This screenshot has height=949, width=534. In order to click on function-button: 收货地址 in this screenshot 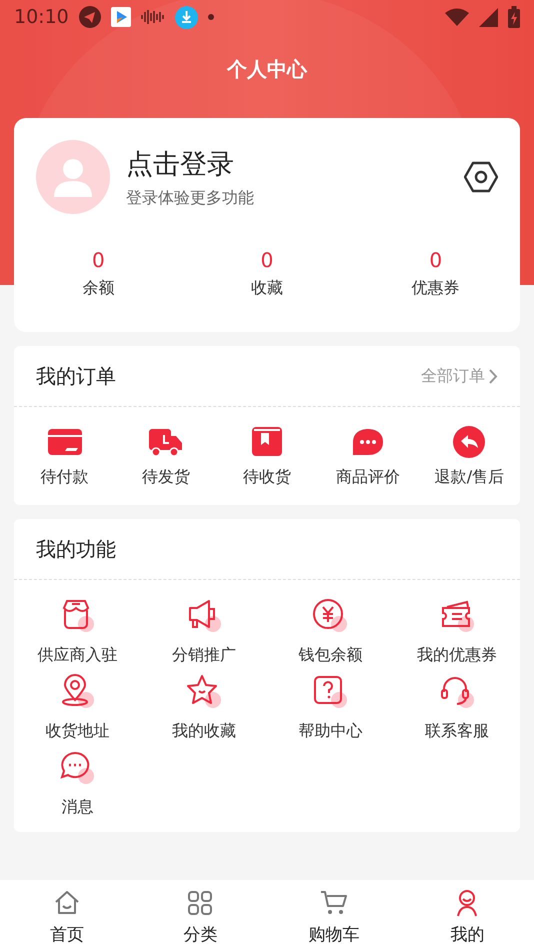, I will do `click(77, 708)`.